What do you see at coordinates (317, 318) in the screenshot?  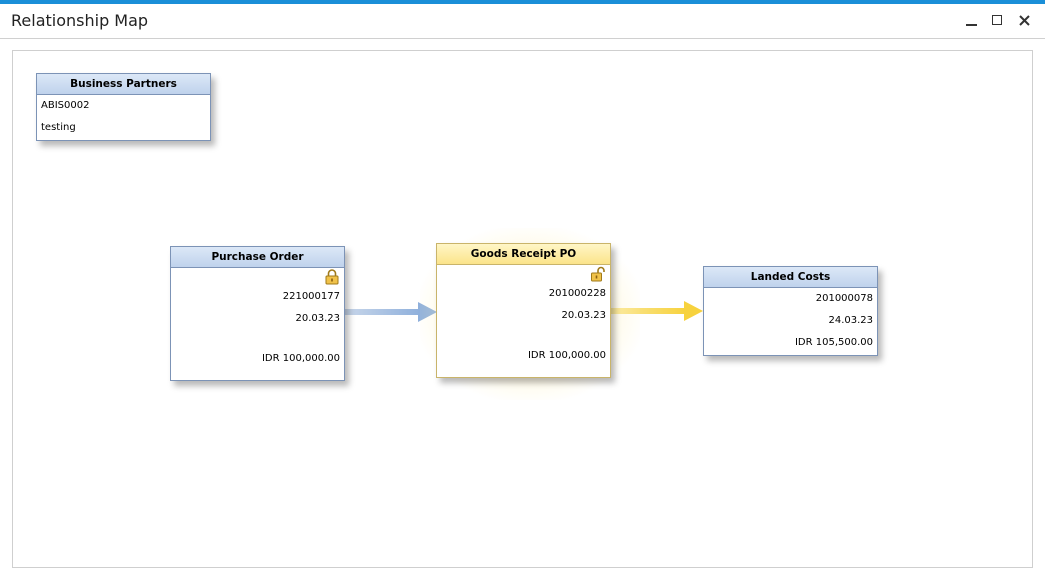 I see `purchase-order-date: 20.03.23` at bounding box center [317, 318].